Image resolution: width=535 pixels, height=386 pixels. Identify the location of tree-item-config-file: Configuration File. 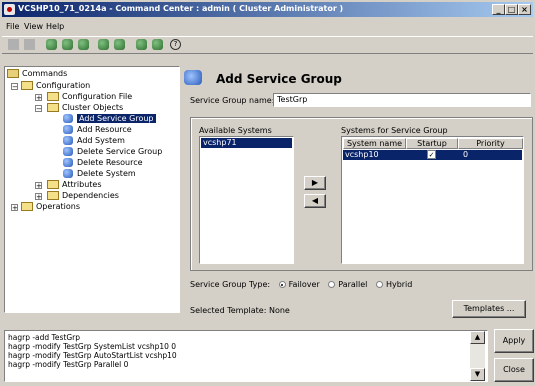
(89, 96).